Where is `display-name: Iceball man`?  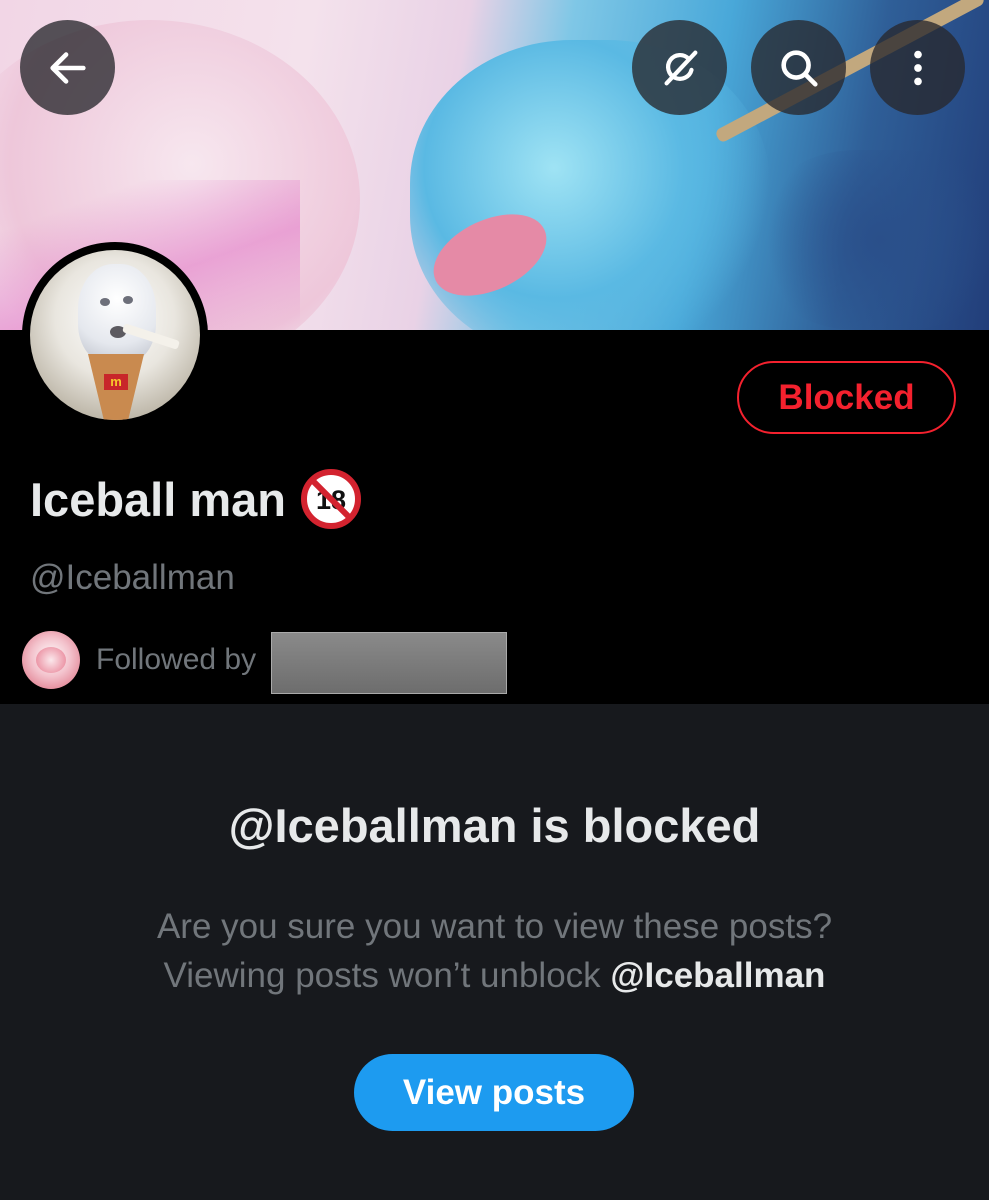
display-name: Iceball man is located at coordinates (158, 499).